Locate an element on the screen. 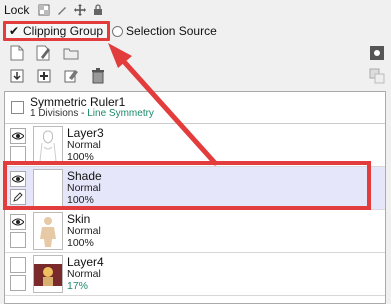 The image size is (391, 304). ruler-type: Line Symmetry is located at coordinates (120, 113).